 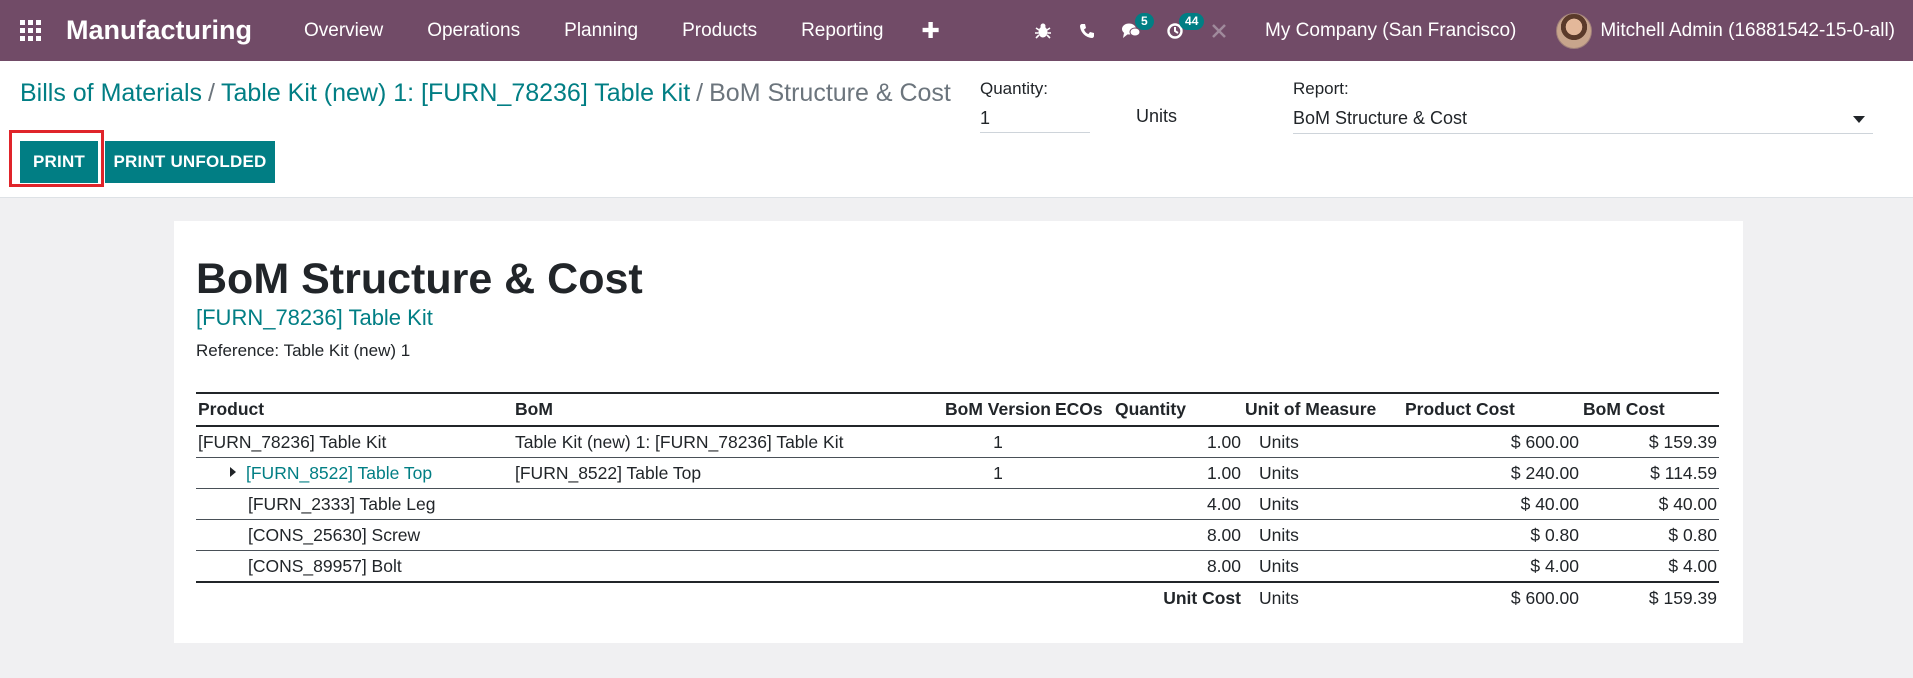 What do you see at coordinates (830, 93) in the screenshot?
I see `breadcrumb-current: BoM Structure & Cost` at bounding box center [830, 93].